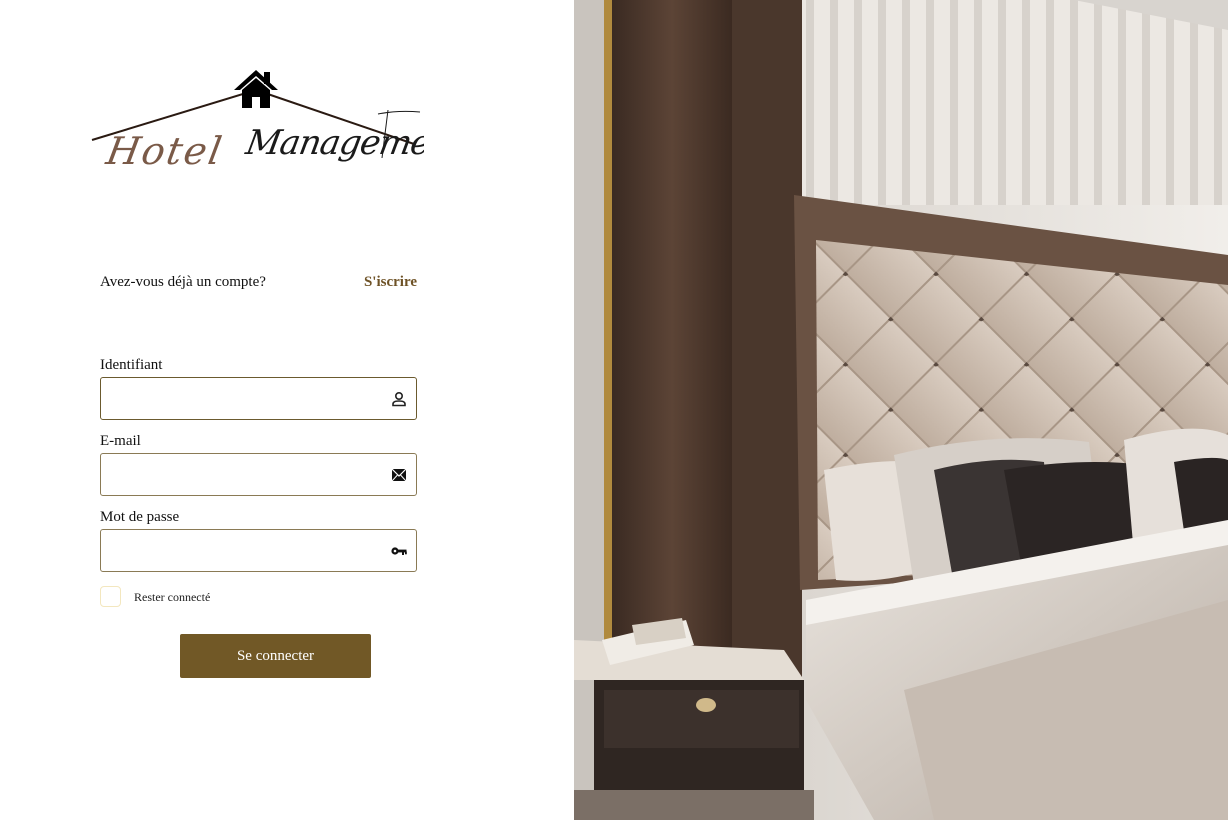 This screenshot has width=1228, height=820. What do you see at coordinates (399, 551) in the screenshot?
I see `key-icon` at bounding box center [399, 551].